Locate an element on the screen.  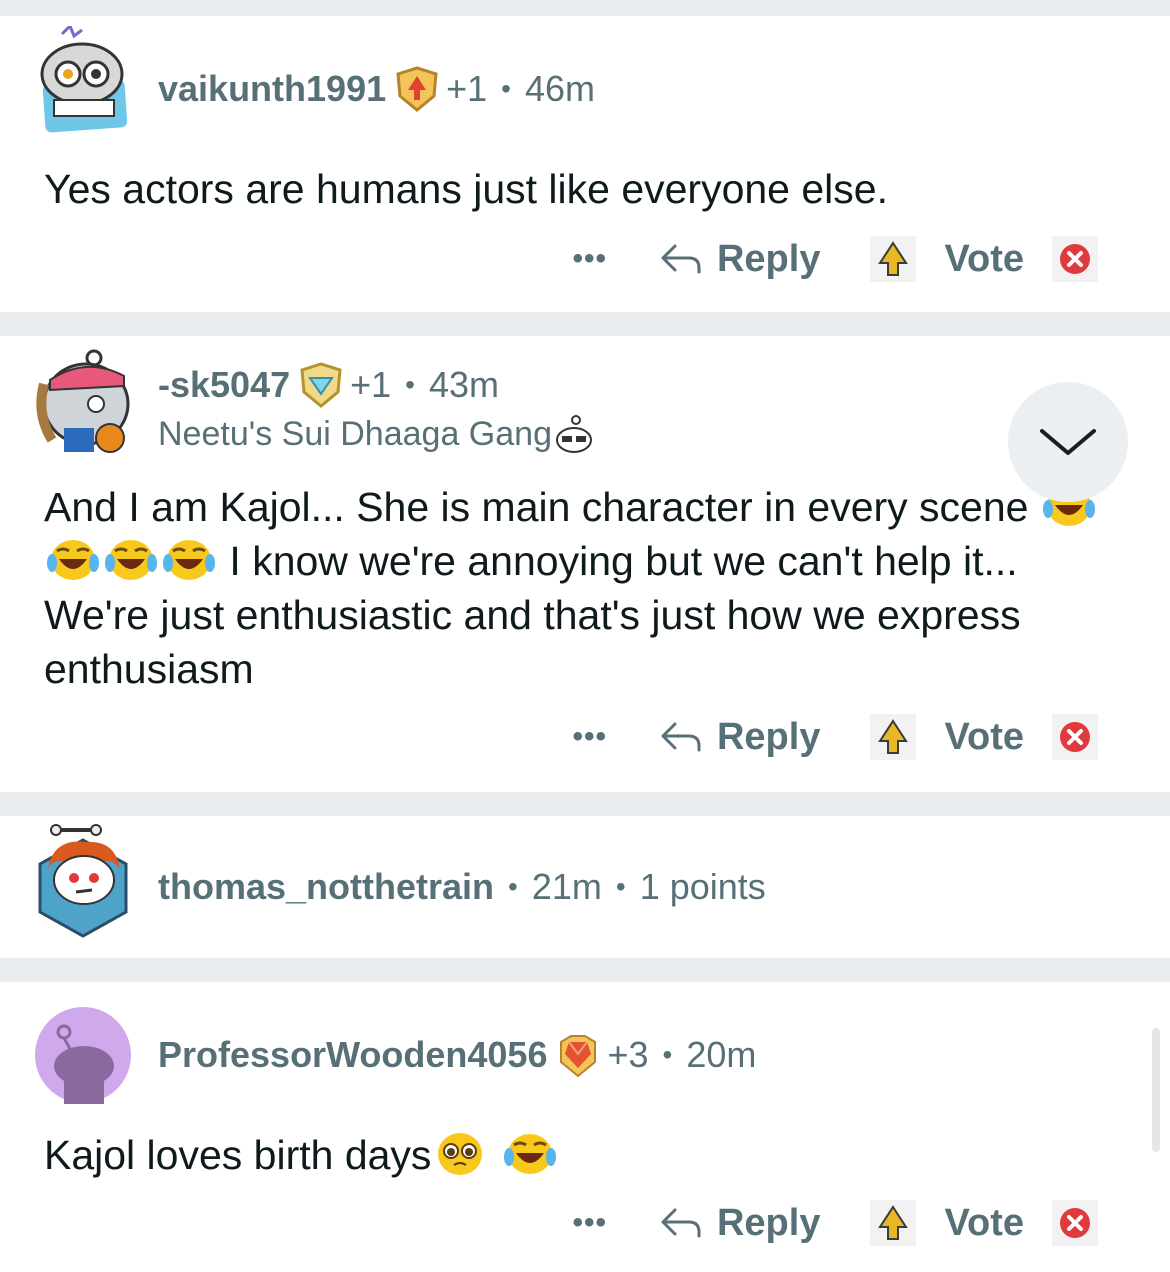
scrollbar is located at coordinates (1156, 1090).